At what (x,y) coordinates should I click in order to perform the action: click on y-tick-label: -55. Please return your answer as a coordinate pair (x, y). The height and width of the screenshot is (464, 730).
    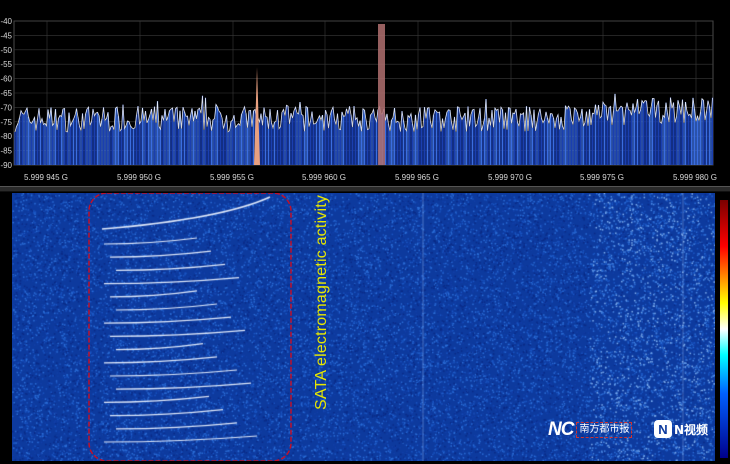
    Looking at the image, I should click on (6, 64).